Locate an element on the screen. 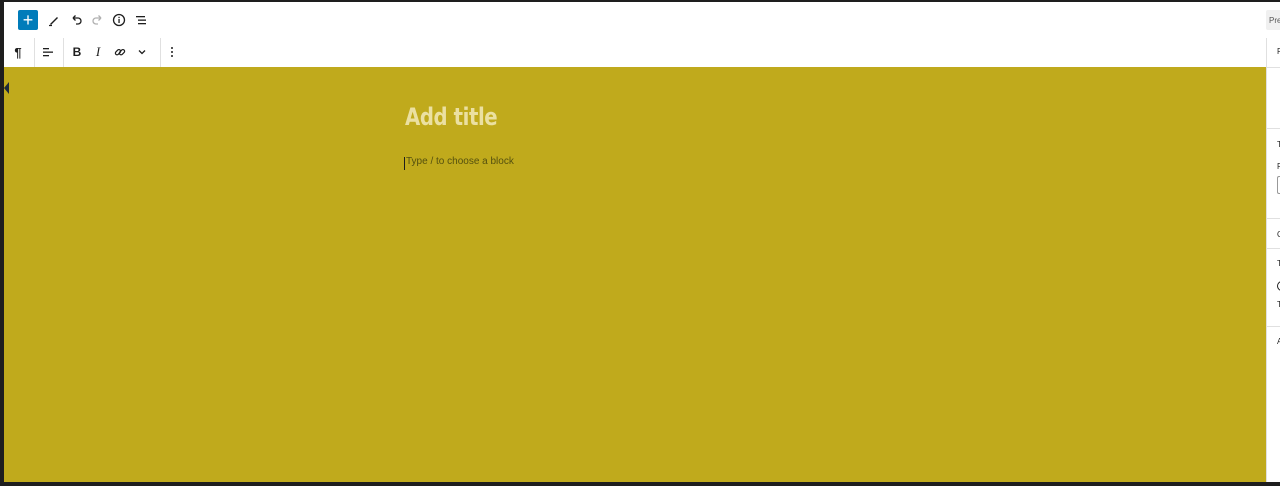 The height and width of the screenshot is (486, 1280). text-caret is located at coordinates (404, 163).